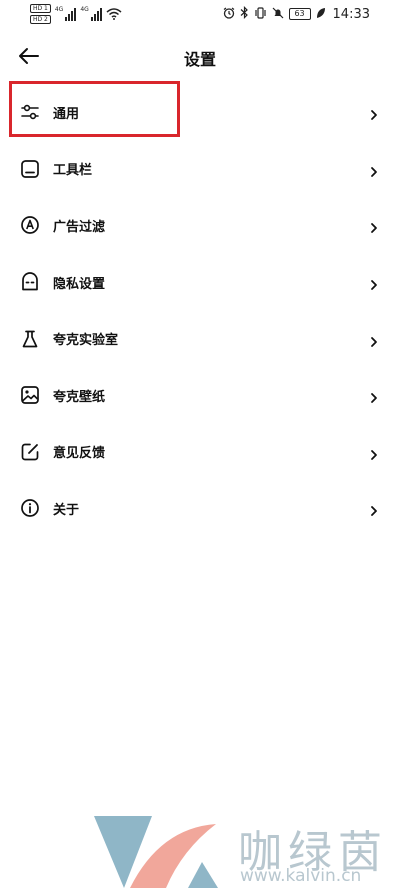 Image resolution: width=400 pixels, height=888 pixels. Describe the element at coordinates (30, 508) in the screenshot. I see `info-icon` at that location.